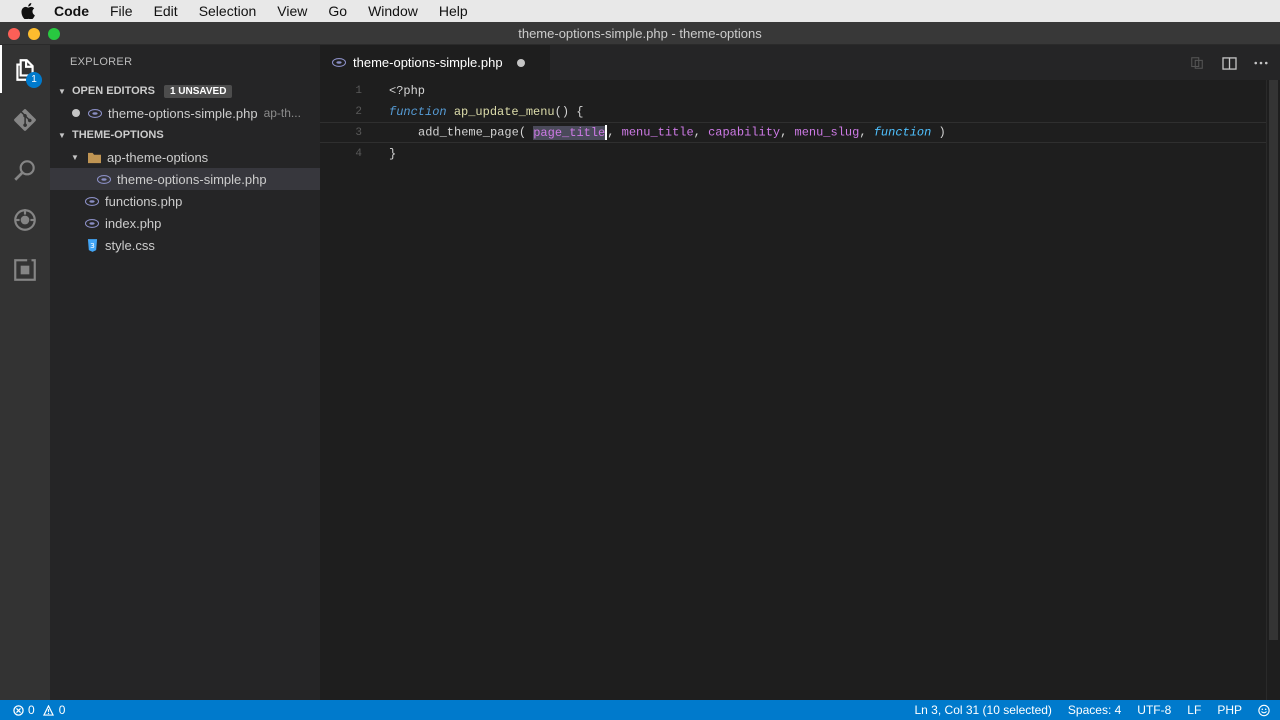 The image size is (1280, 720). I want to click on tree-file-index: index.php, so click(185, 223).